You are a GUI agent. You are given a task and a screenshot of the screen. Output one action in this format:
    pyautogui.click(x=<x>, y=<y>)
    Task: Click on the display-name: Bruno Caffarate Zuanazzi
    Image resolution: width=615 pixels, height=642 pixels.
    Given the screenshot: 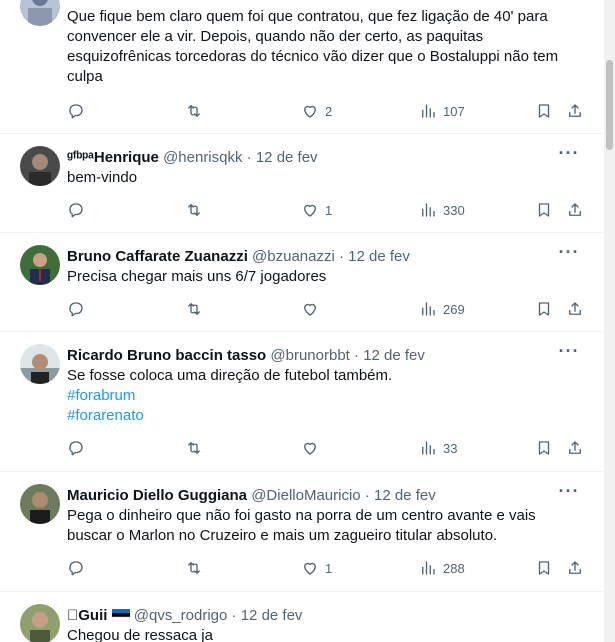 What is the action you would take?
    pyautogui.click(x=157, y=256)
    